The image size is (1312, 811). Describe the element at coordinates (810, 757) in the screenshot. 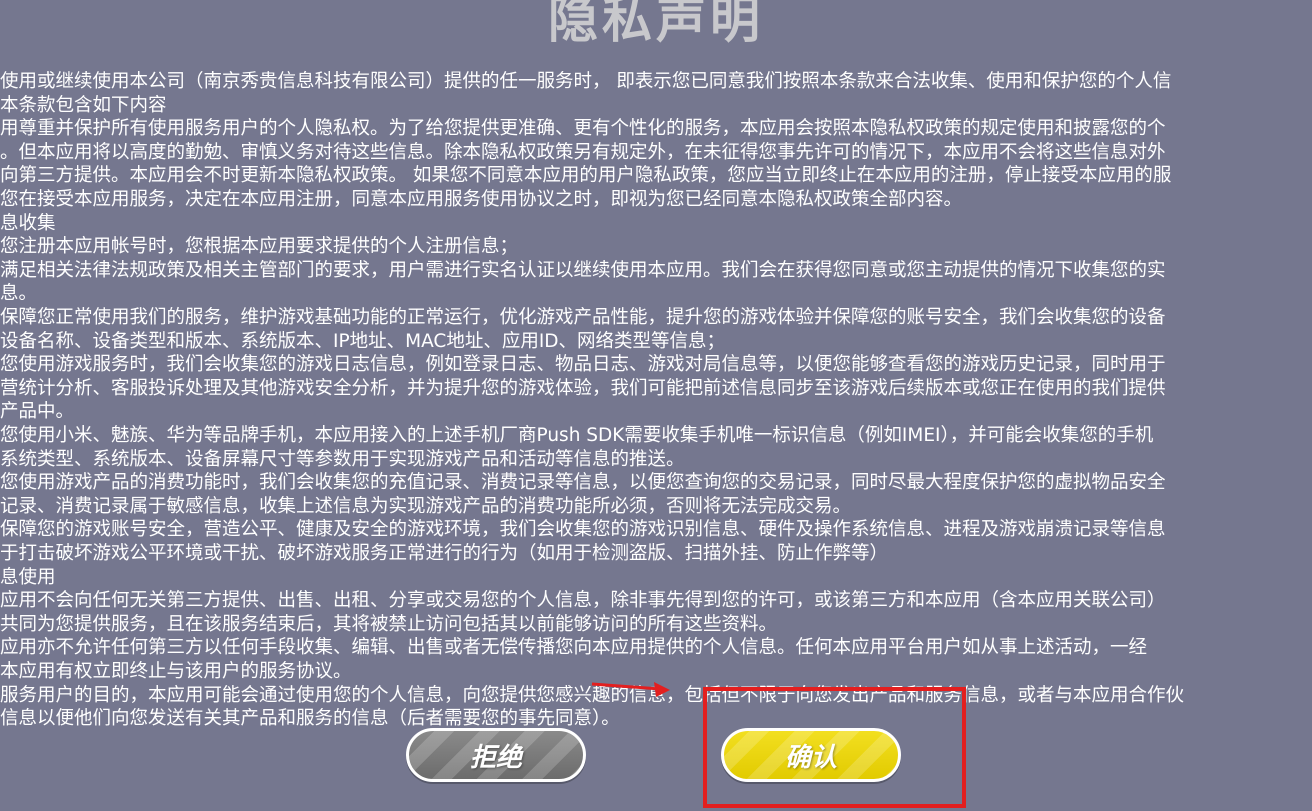

I see `confirm-button-label: 确认` at that location.